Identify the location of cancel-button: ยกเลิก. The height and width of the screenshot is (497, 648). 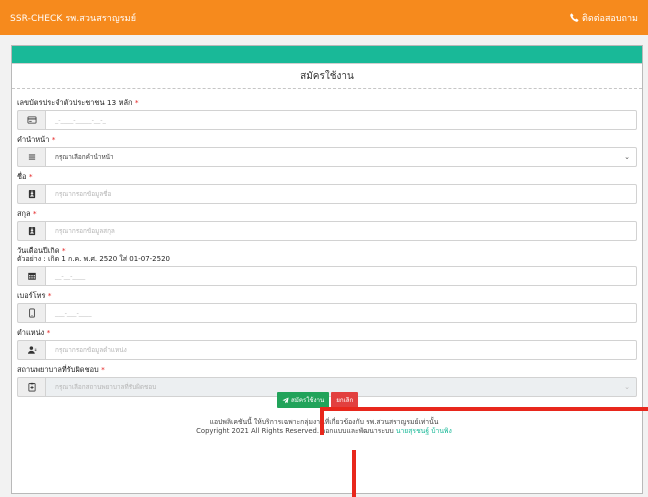
(345, 400).